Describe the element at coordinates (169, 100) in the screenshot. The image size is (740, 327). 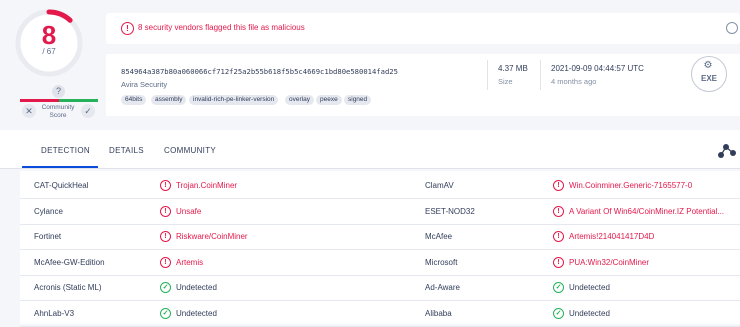
I see `tag-assembly: assembly` at that location.